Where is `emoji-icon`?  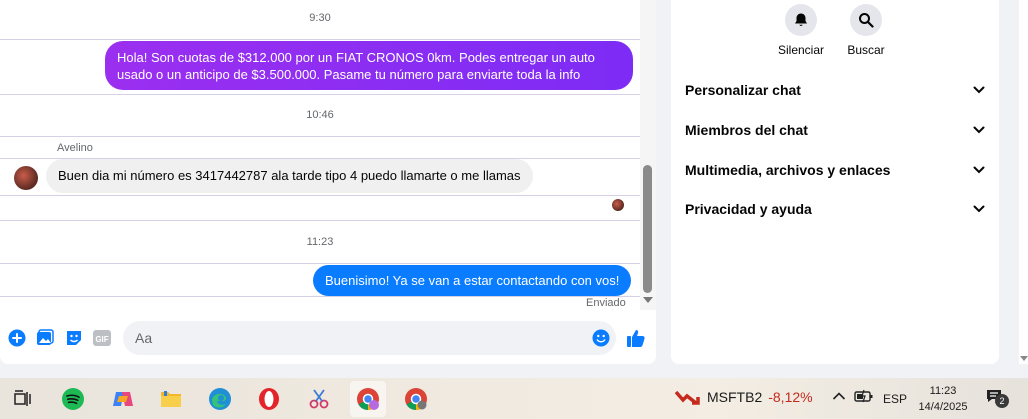
emoji-icon is located at coordinates (601, 338).